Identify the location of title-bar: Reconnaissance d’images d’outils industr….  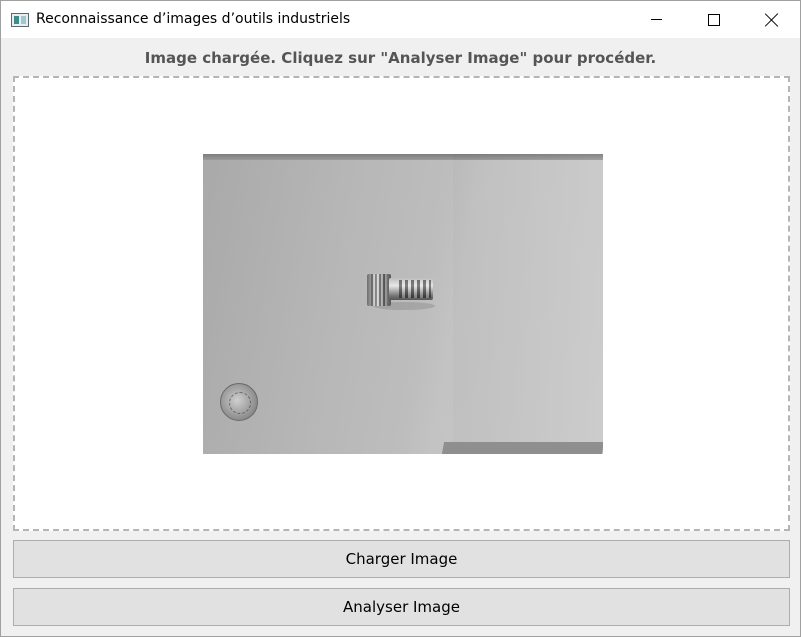
(400, 19).